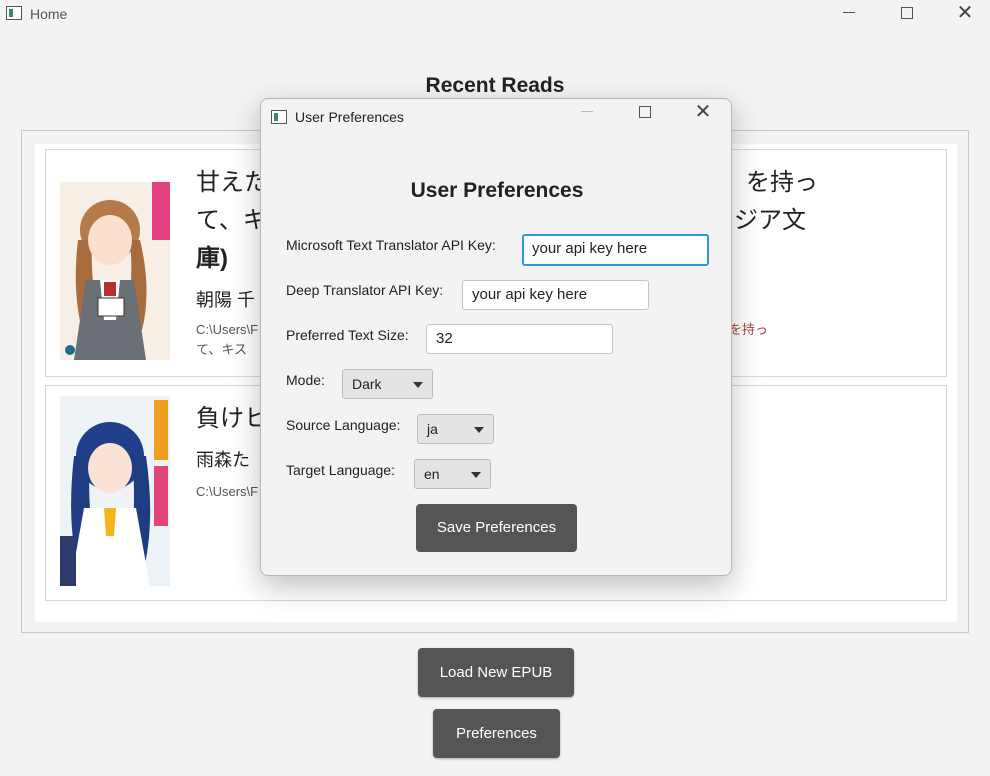  What do you see at coordinates (455, 429) in the screenshot?
I see `source-language-select: ja` at bounding box center [455, 429].